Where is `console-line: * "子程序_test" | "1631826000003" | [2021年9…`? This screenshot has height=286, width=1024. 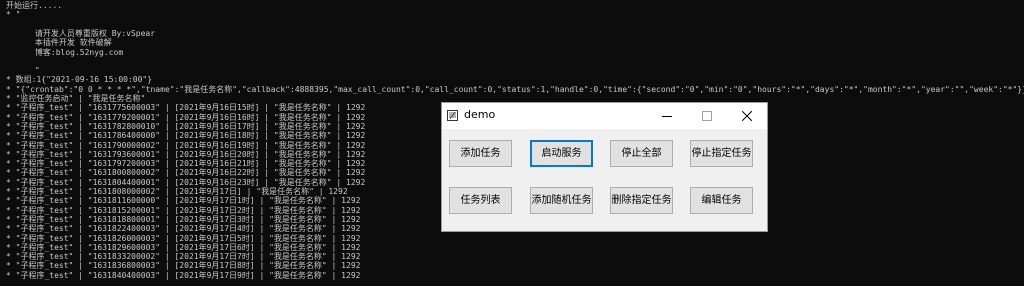 console-line: * "子程序_test" | "1631826000003" | [2021年9… is located at coordinates (183, 238).